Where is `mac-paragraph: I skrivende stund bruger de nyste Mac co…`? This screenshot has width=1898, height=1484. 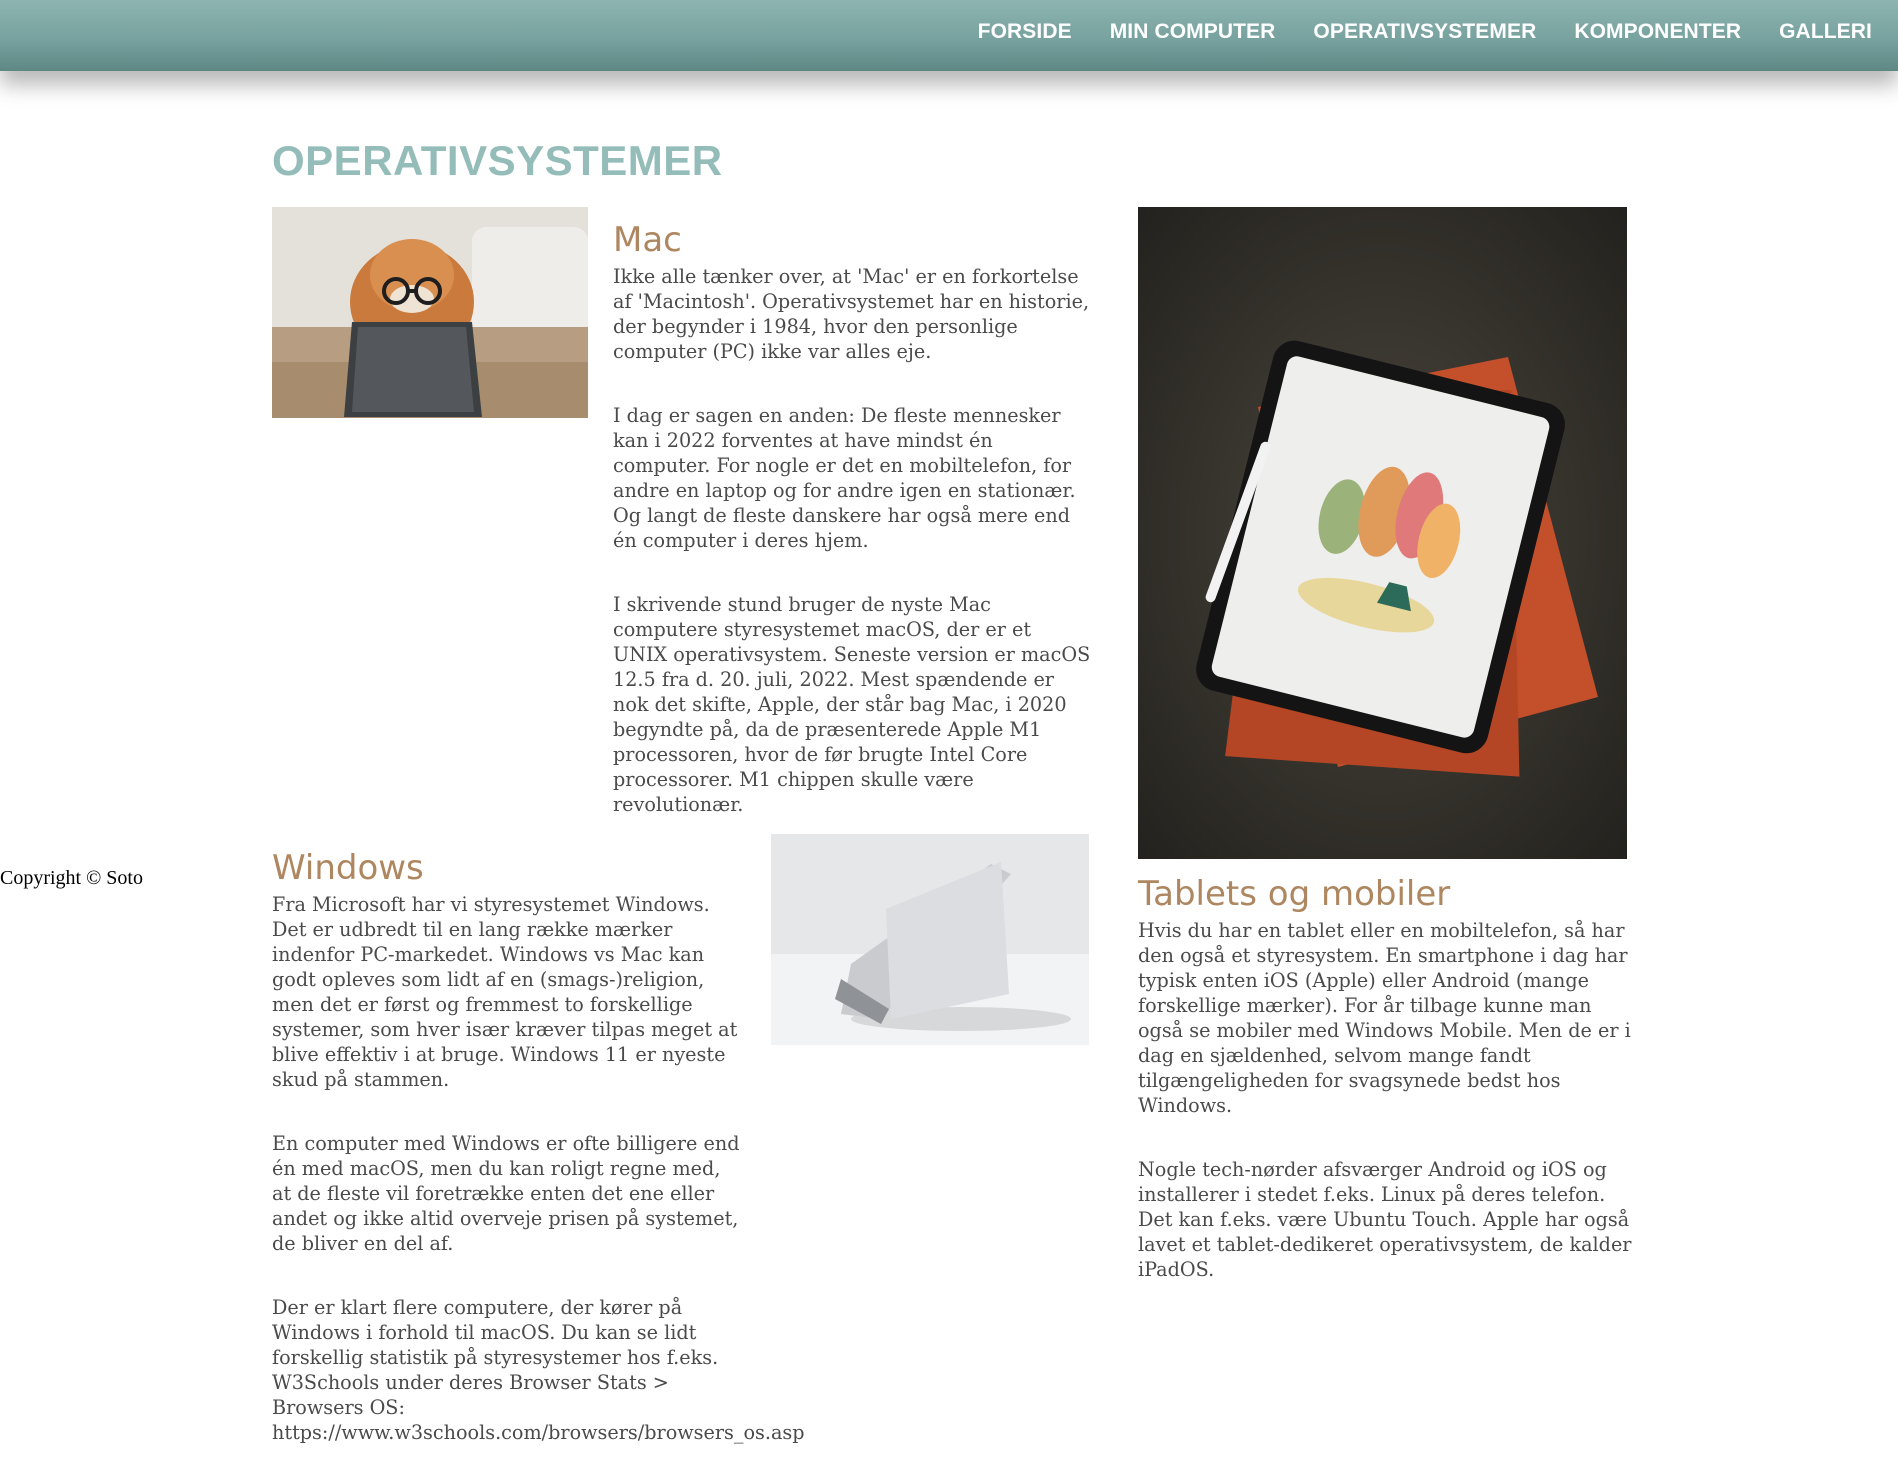
mac-paragraph: I skrivende stund bruger de nyste Mac co… is located at coordinates (852, 704).